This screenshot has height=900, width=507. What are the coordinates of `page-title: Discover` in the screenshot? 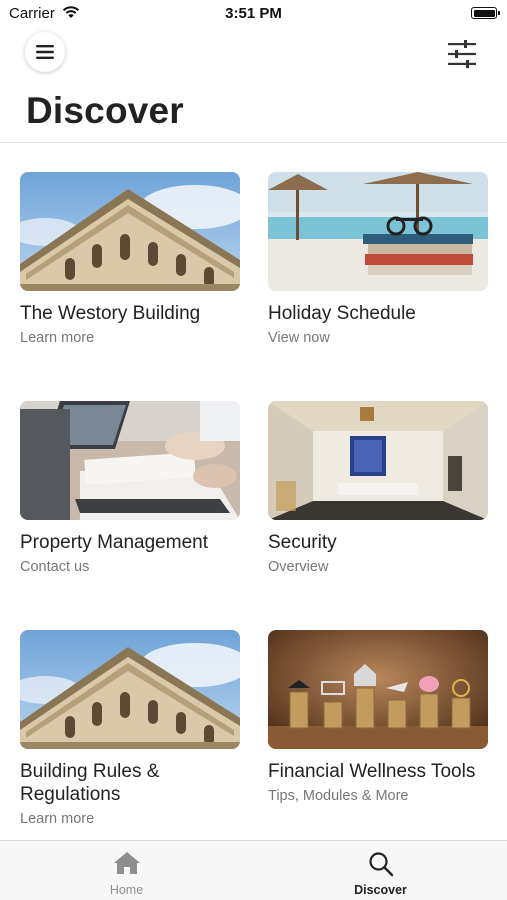 It's located at (105, 110).